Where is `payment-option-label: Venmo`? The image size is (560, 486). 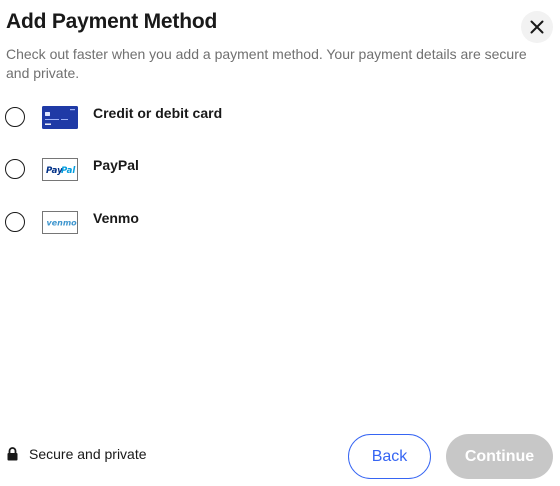
payment-option-label: Venmo is located at coordinates (116, 218).